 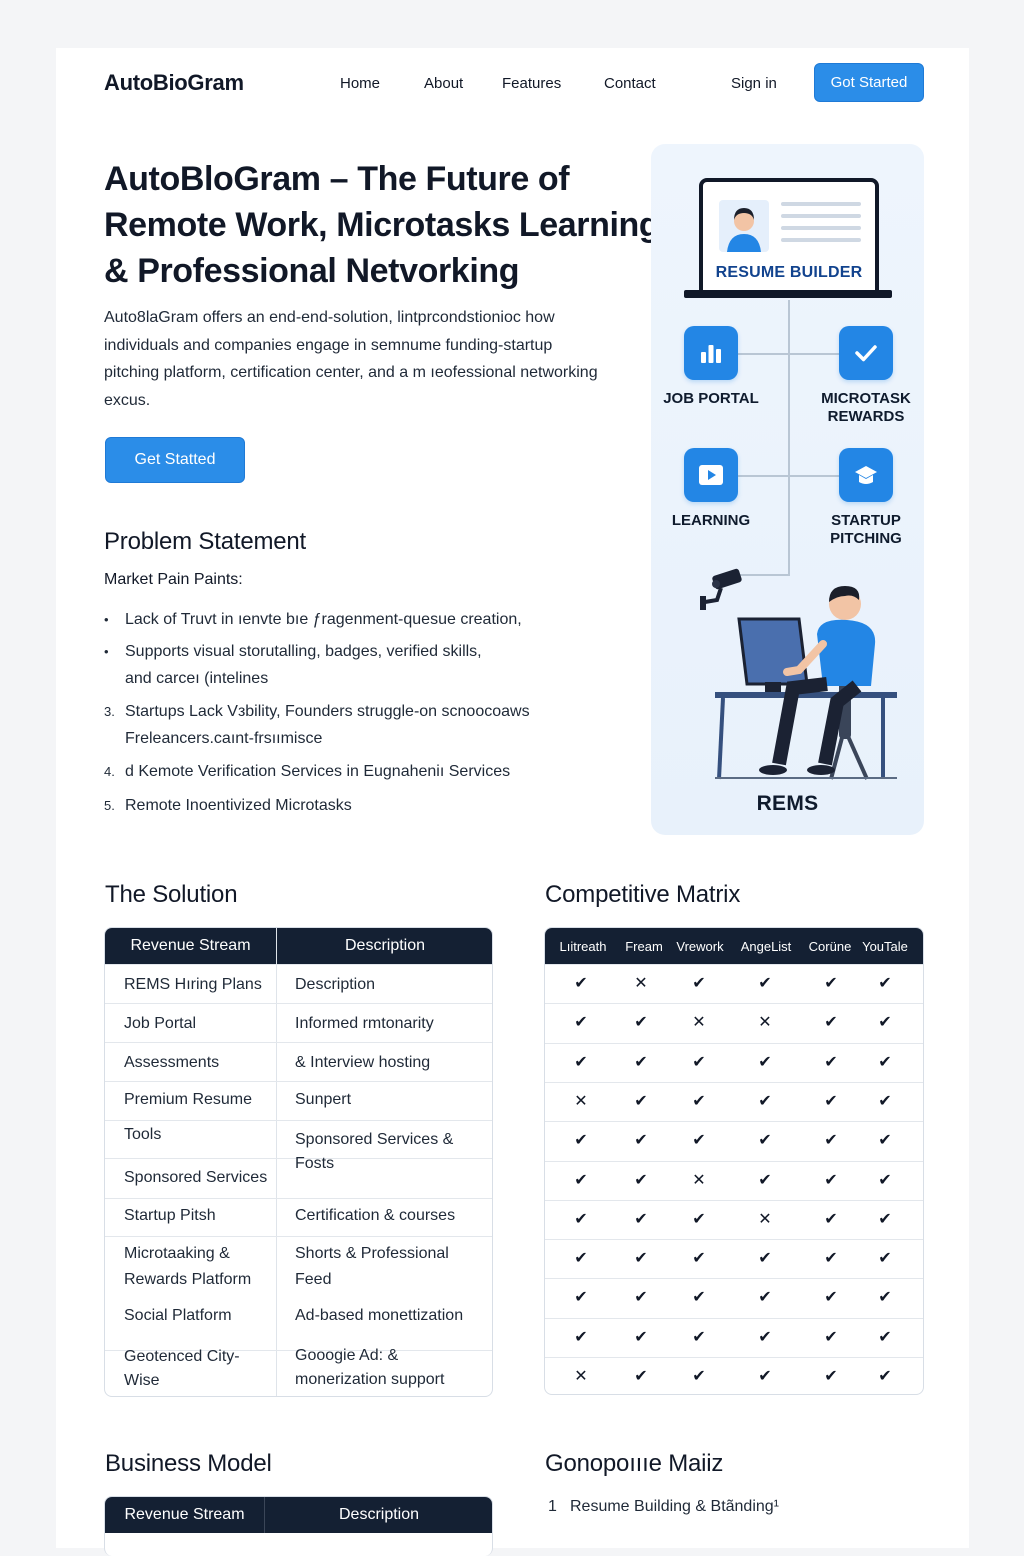 What do you see at coordinates (644, 946) in the screenshot?
I see `column-header: Fream` at bounding box center [644, 946].